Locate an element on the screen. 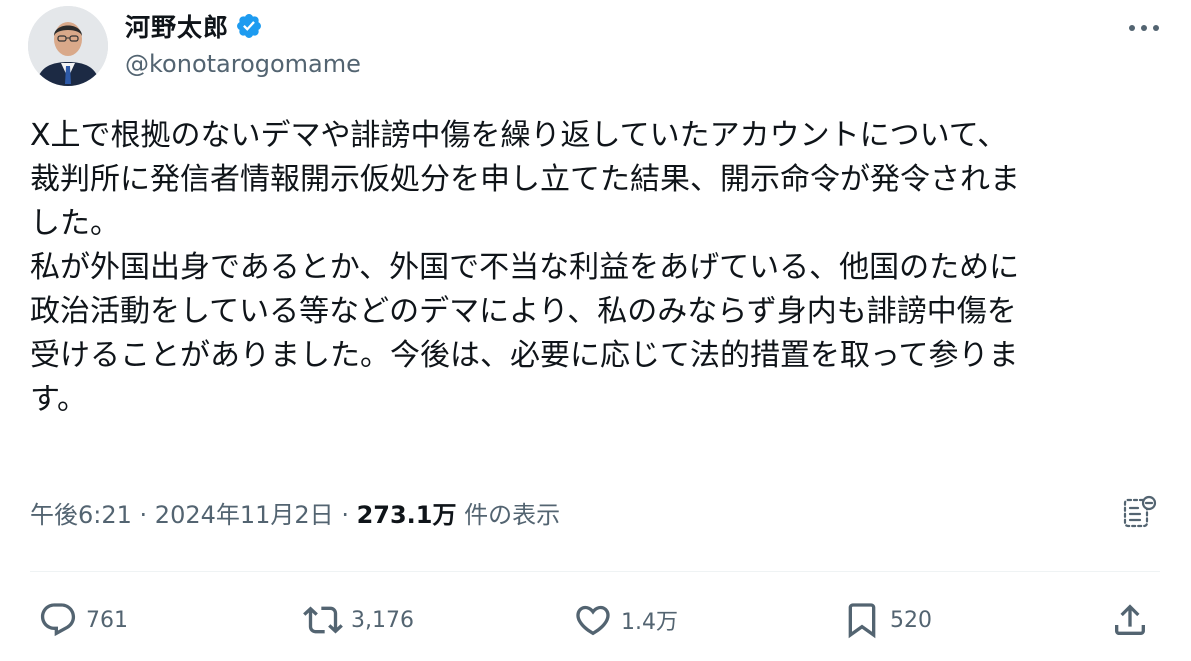 The height and width of the screenshot is (661, 1191). tweet-line: X上で根拠のないデマや誹謗中傷を繰り返していたアカウントについて、 is located at coordinates (519, 135).